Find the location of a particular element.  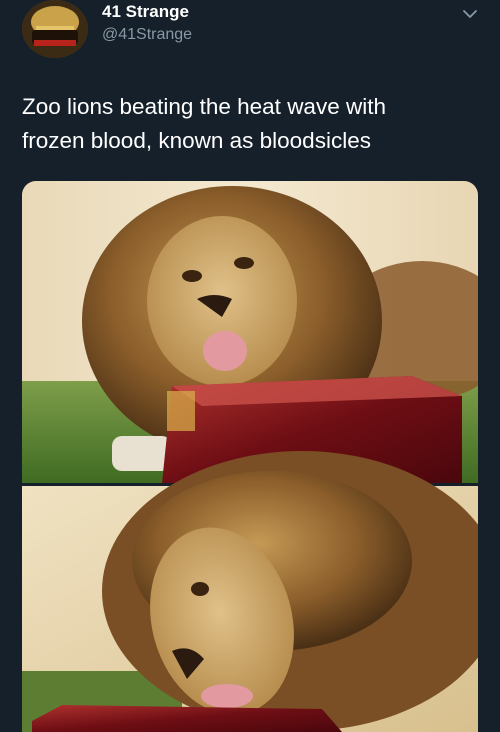

author-handle: @41Strange is located at coordinates (147, 35).